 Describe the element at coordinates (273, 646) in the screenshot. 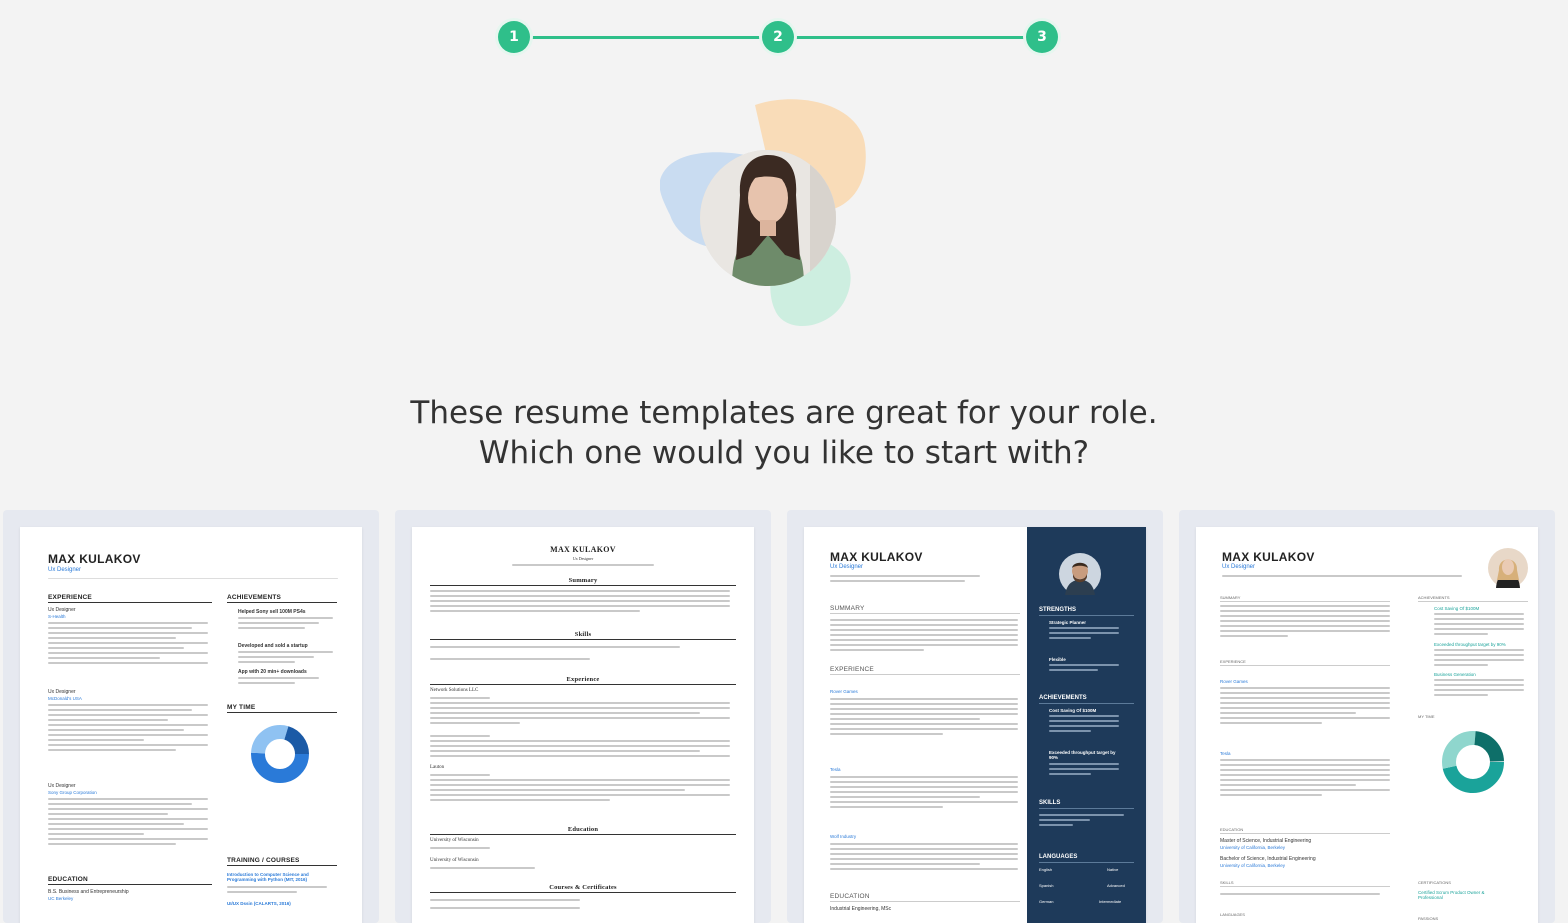

I see `achievement: Developed and sold a startup` at that location.